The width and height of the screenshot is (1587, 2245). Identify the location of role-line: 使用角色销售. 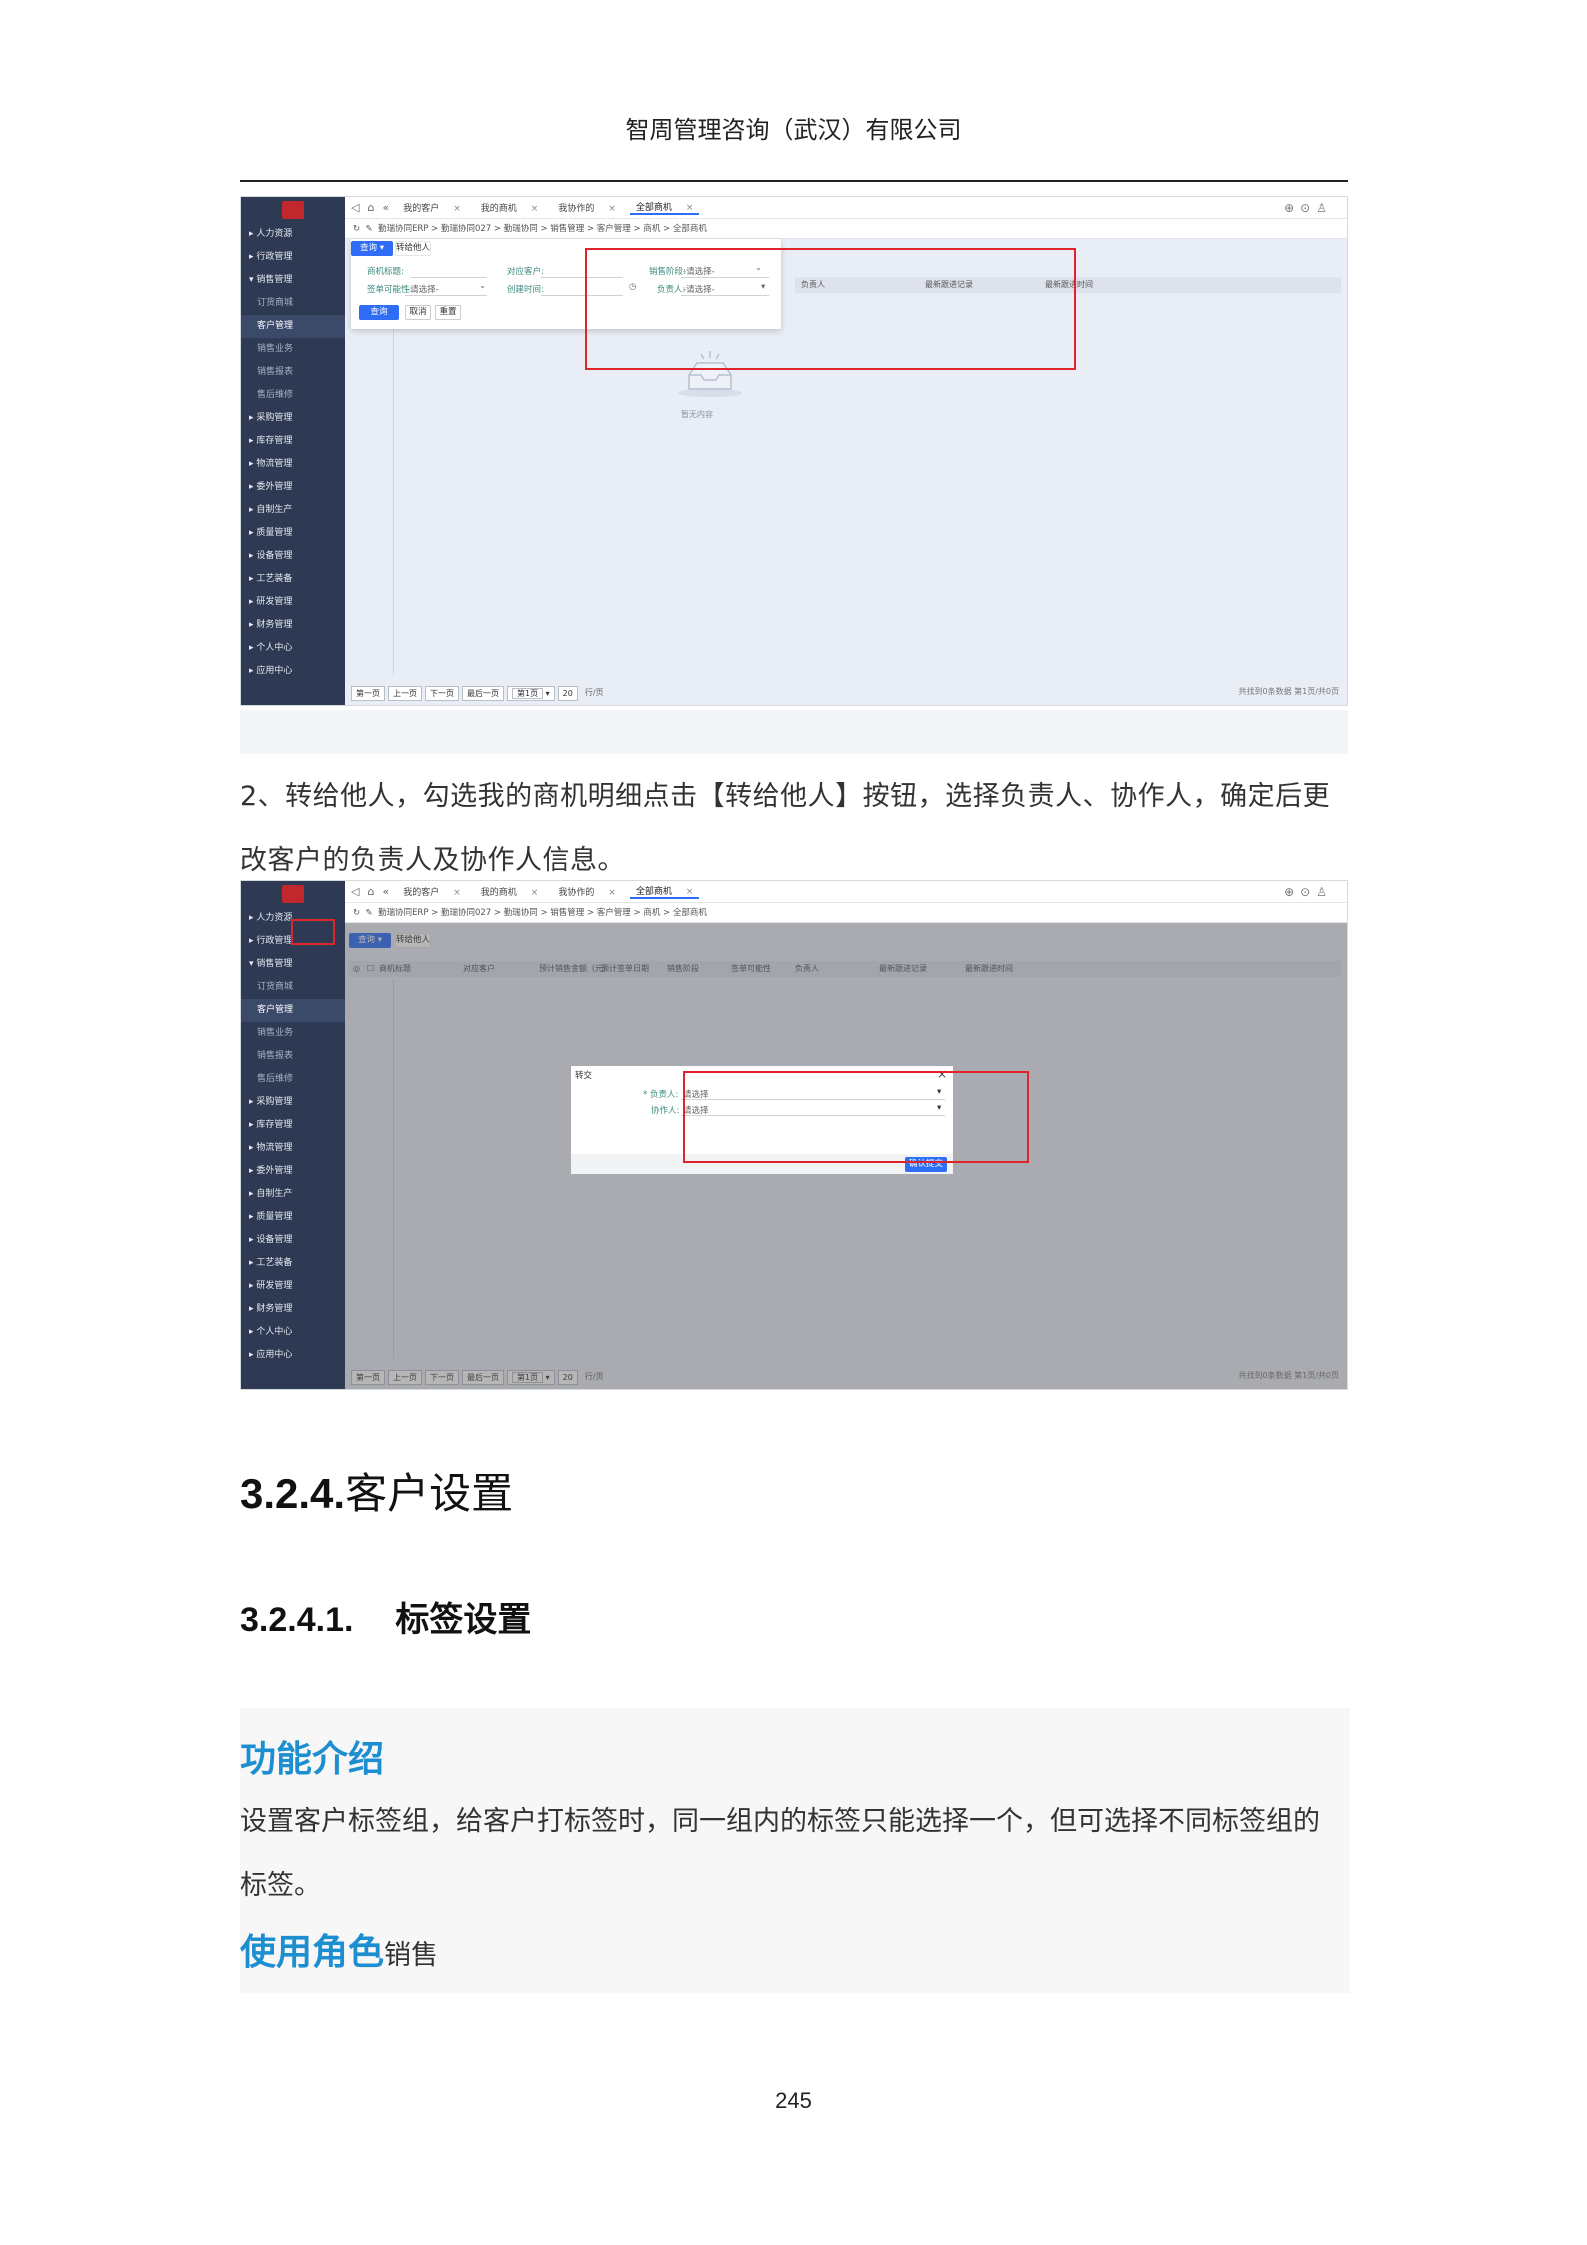
(339, 1949).